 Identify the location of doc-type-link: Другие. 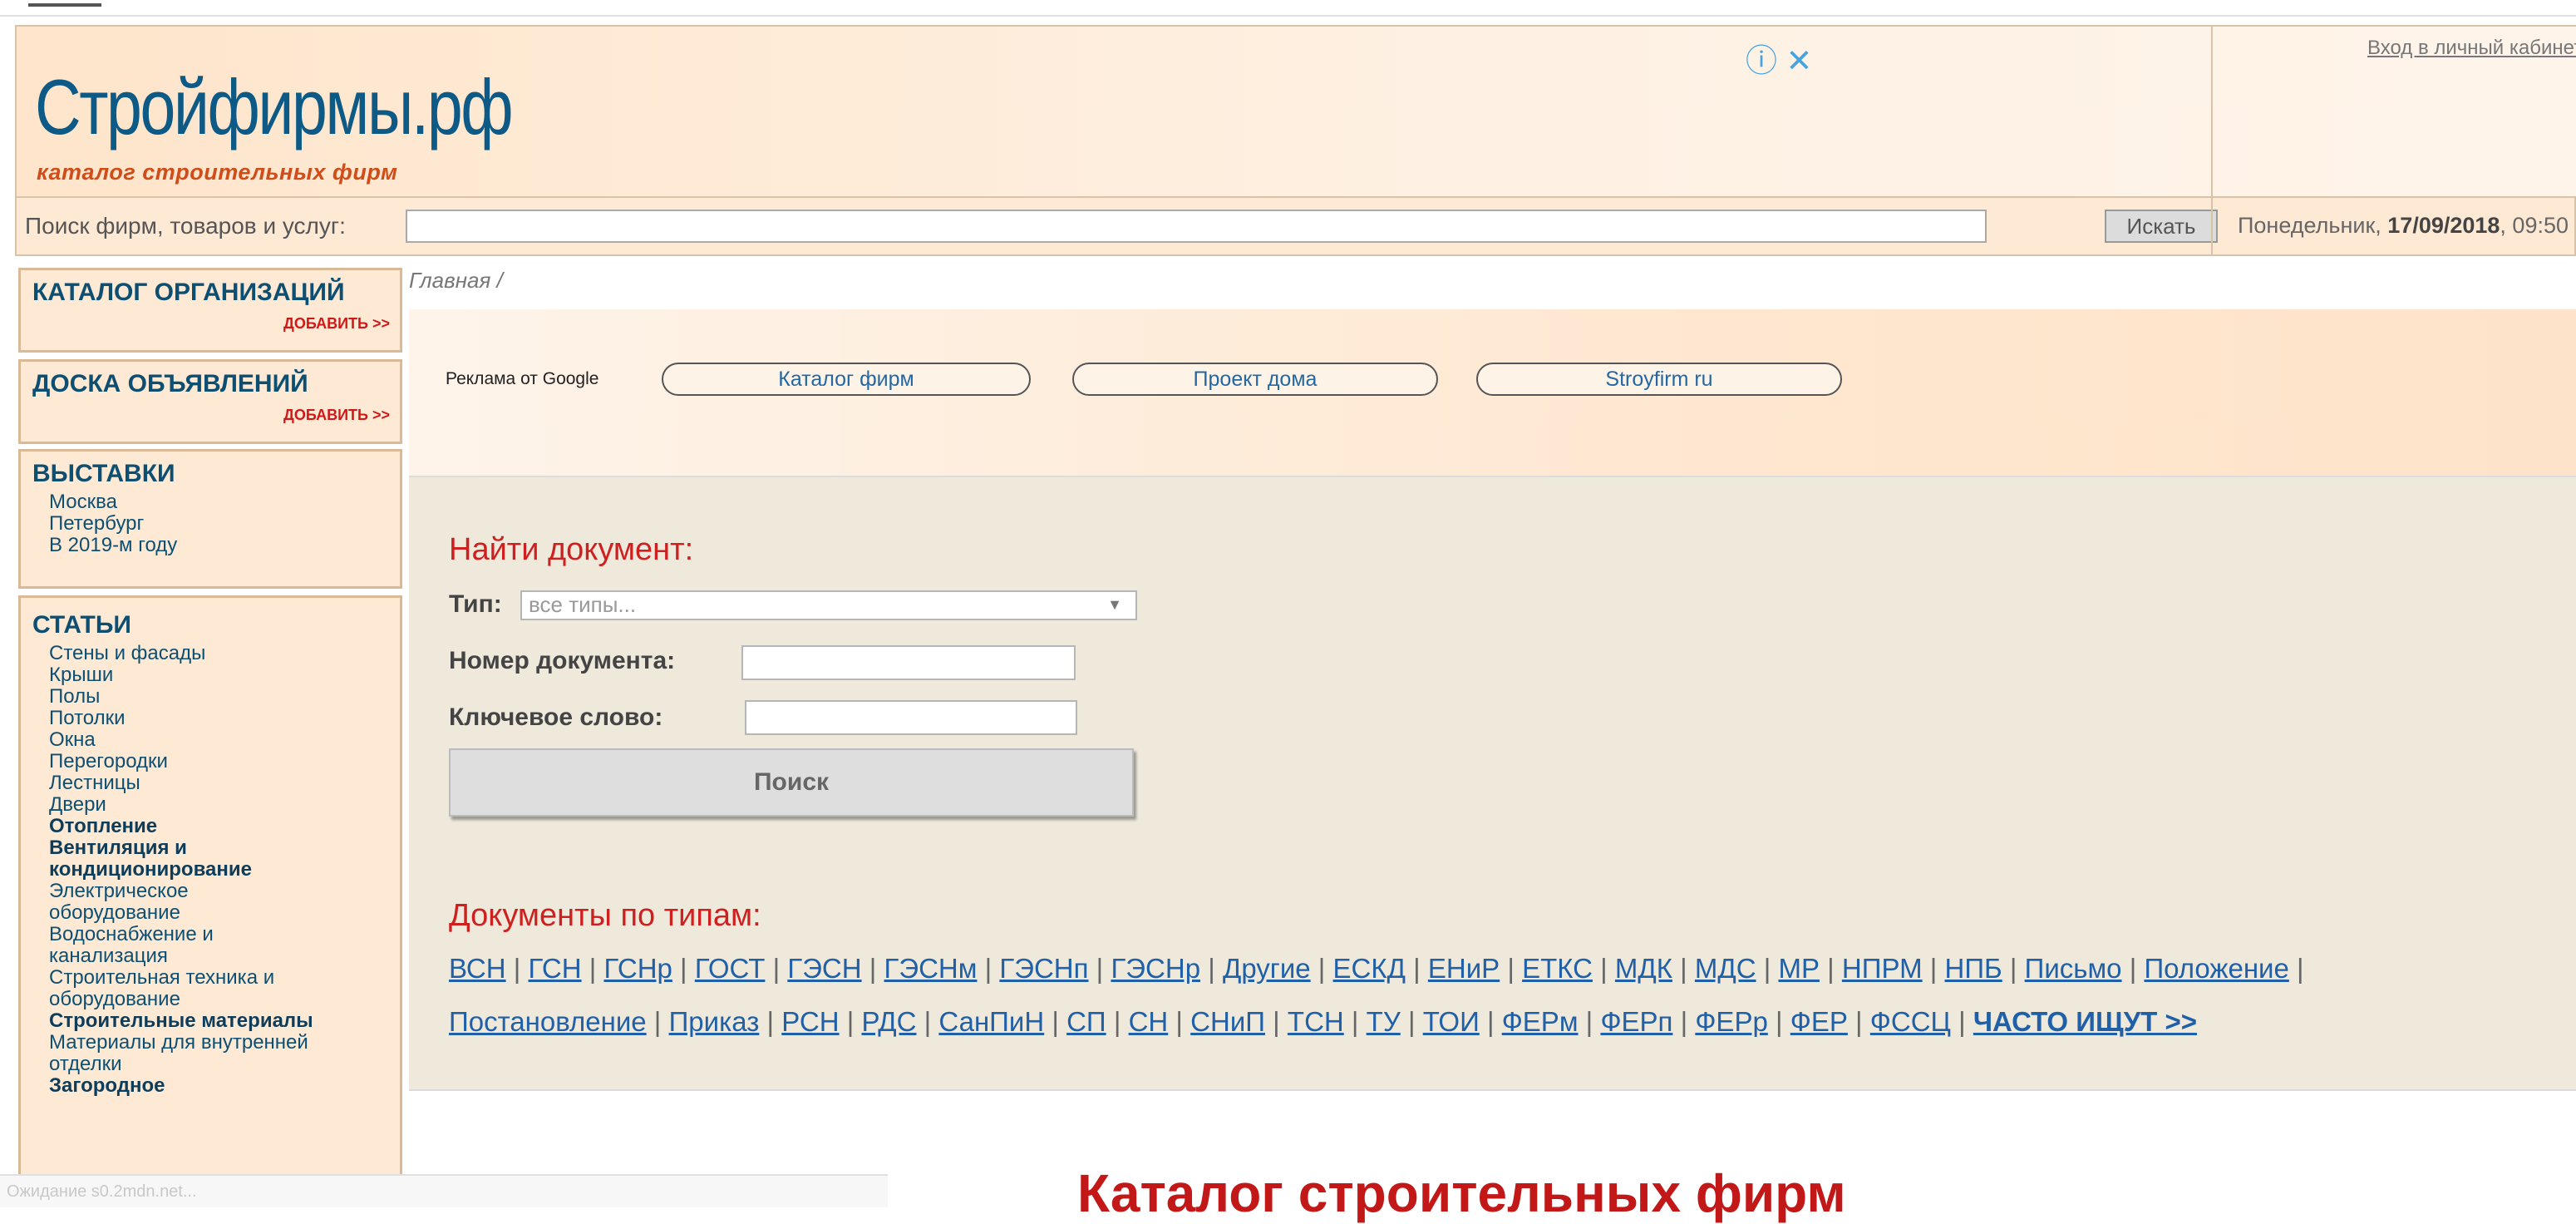
(1267, 968).